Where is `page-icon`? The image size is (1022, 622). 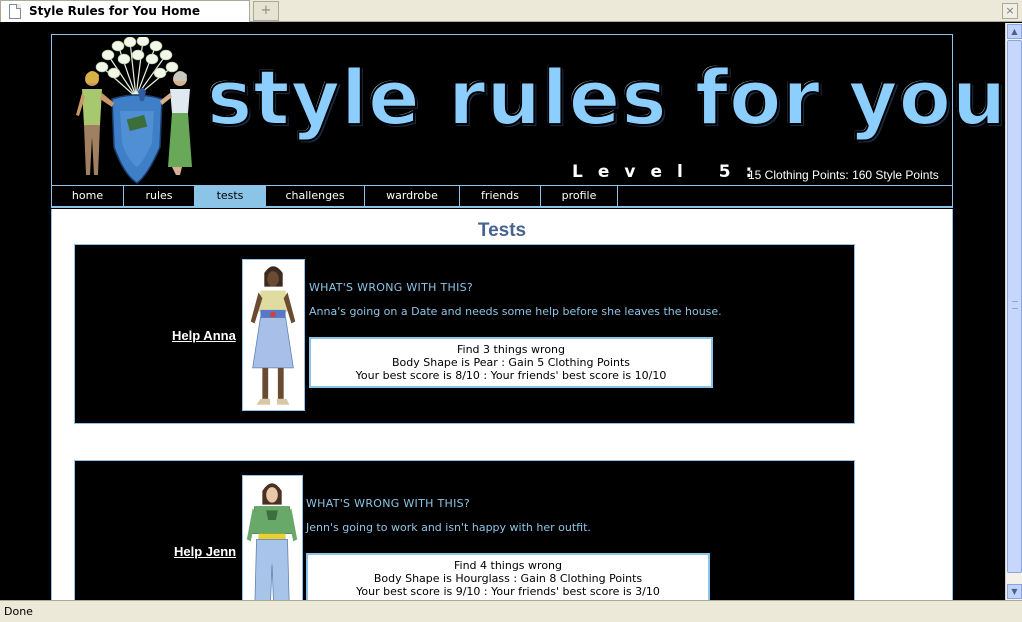
page-icon is located at coordinates (15, 11).